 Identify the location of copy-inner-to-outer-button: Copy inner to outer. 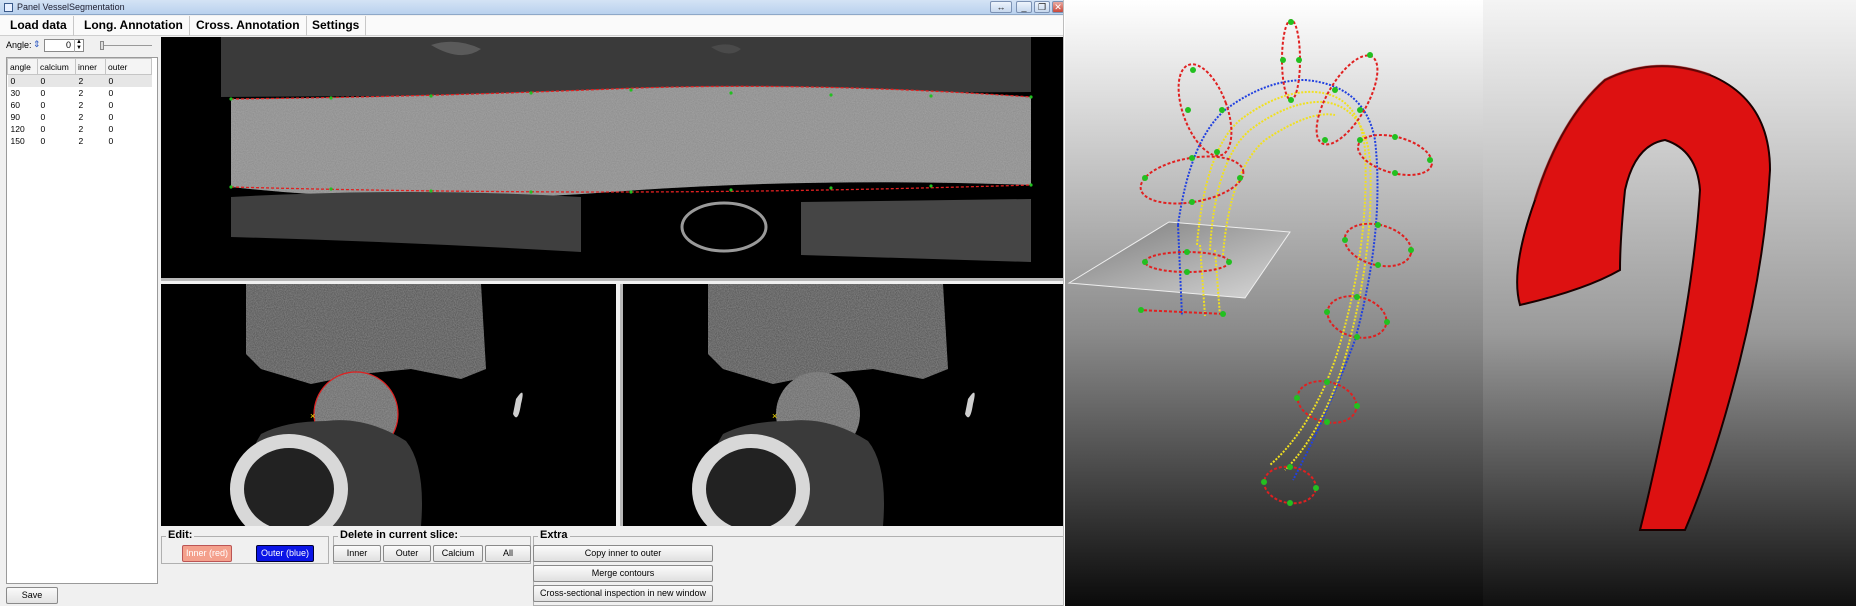
(623, 553).